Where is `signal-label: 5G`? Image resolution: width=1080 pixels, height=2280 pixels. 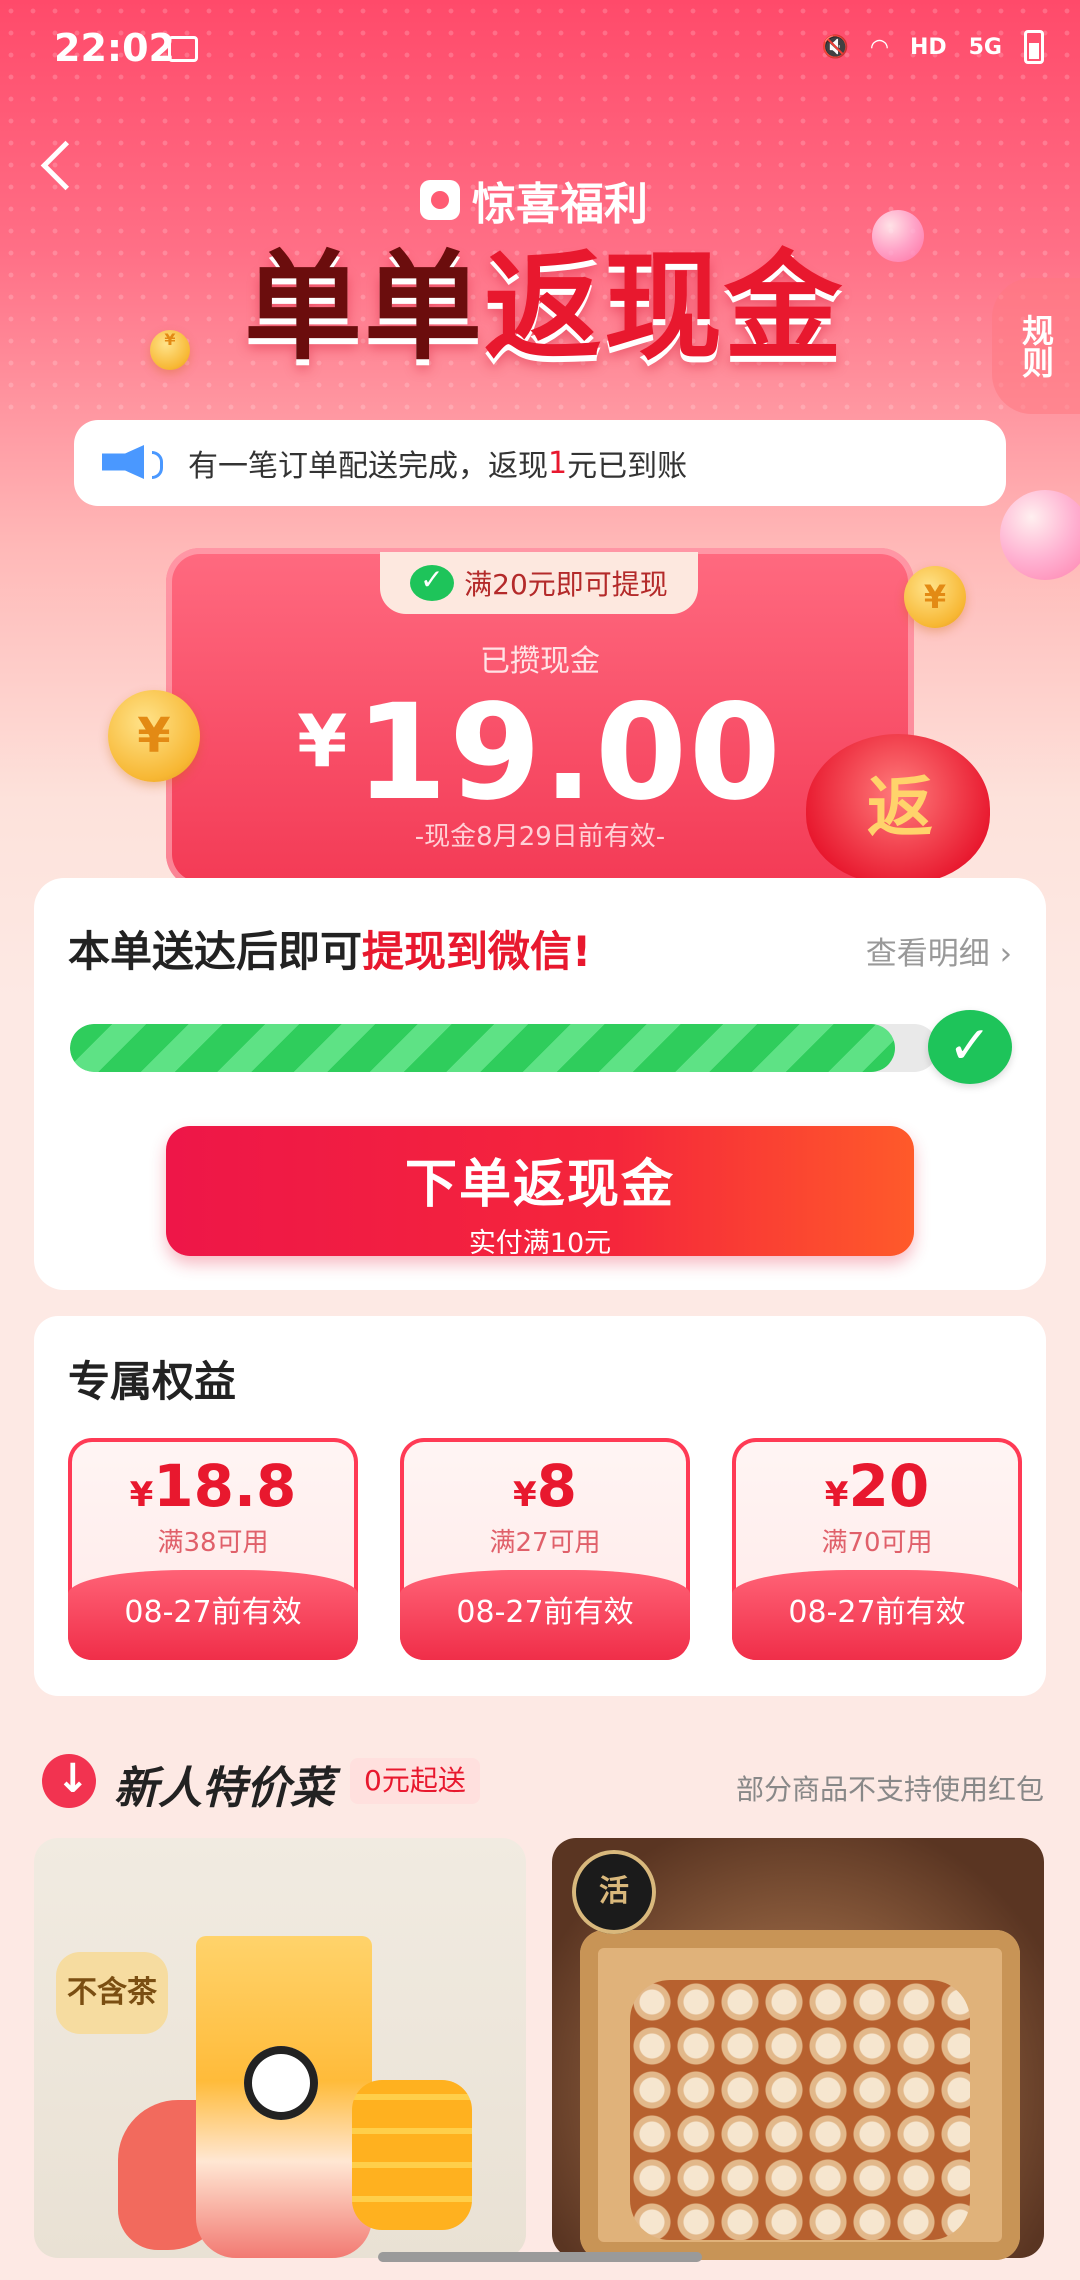 signal-label: 5G is located at coordinates (985, 47).